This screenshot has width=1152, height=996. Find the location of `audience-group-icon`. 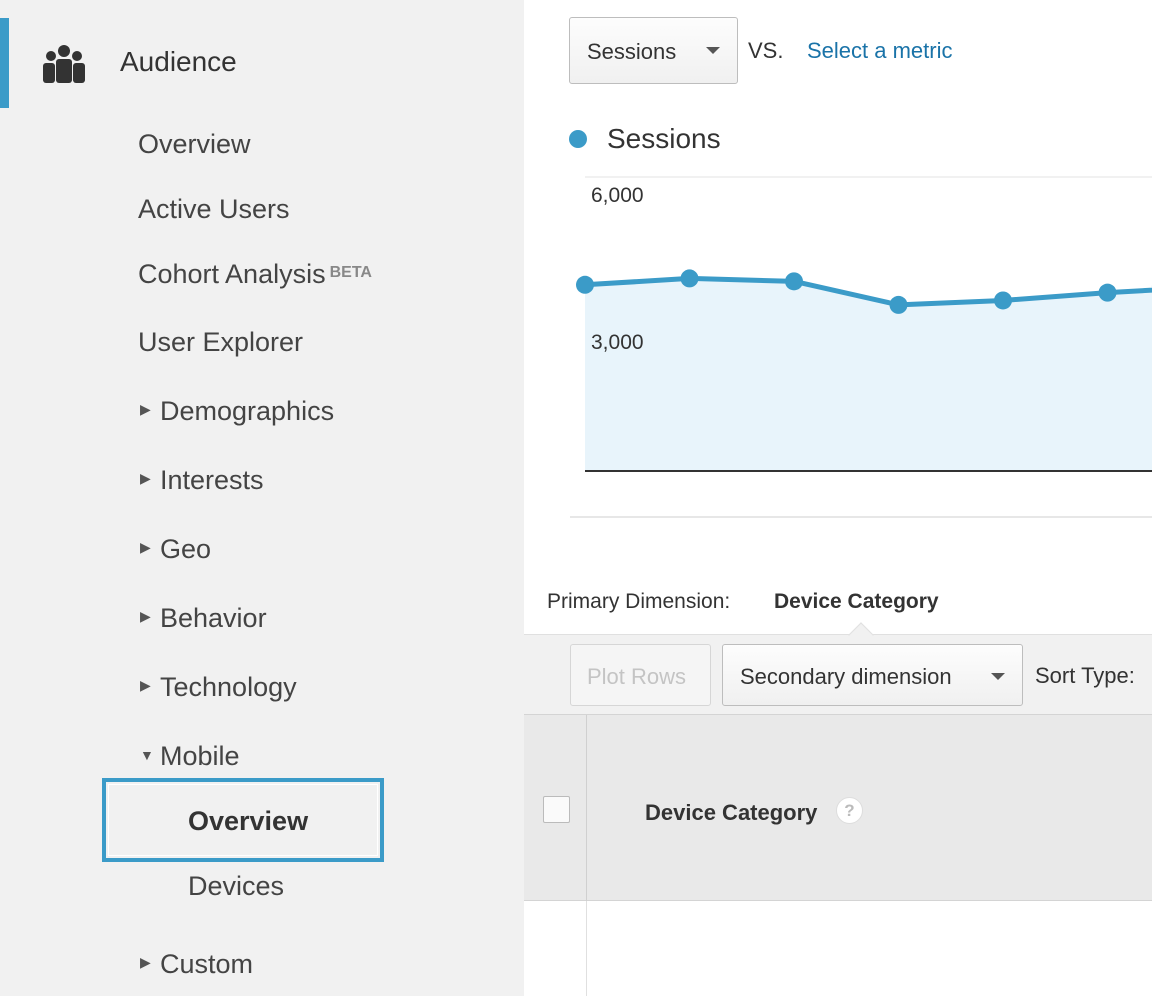

audience-group-icon is located at coordinates (64, 64).